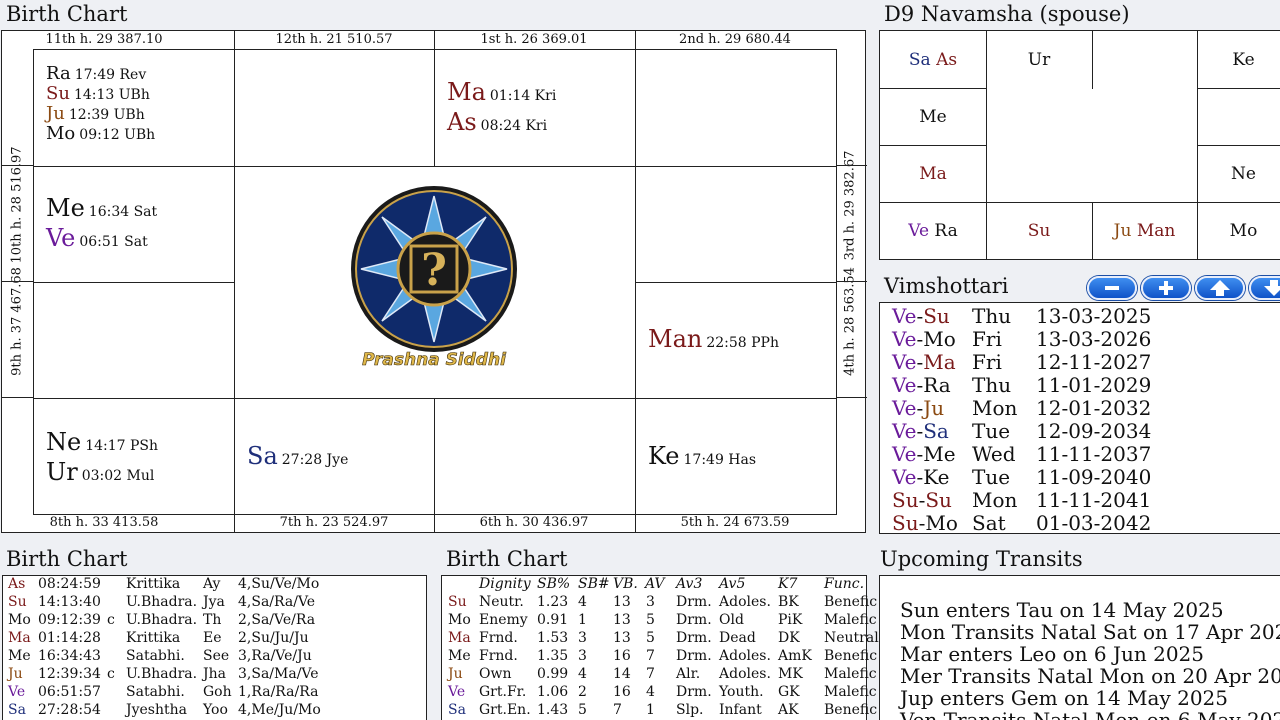 The image size is (1280, 720). I want to click on dasha-day: Sat, so click(989, 523).